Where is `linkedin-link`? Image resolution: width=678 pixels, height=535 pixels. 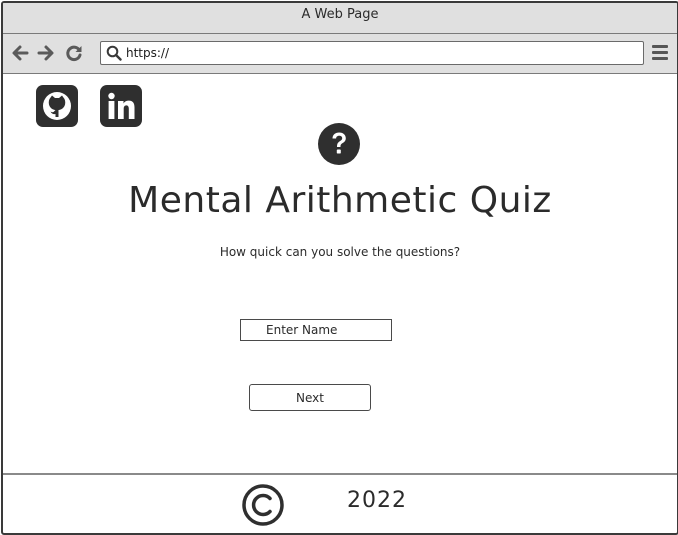
linkedin-link is located at coordinates (121, 106).